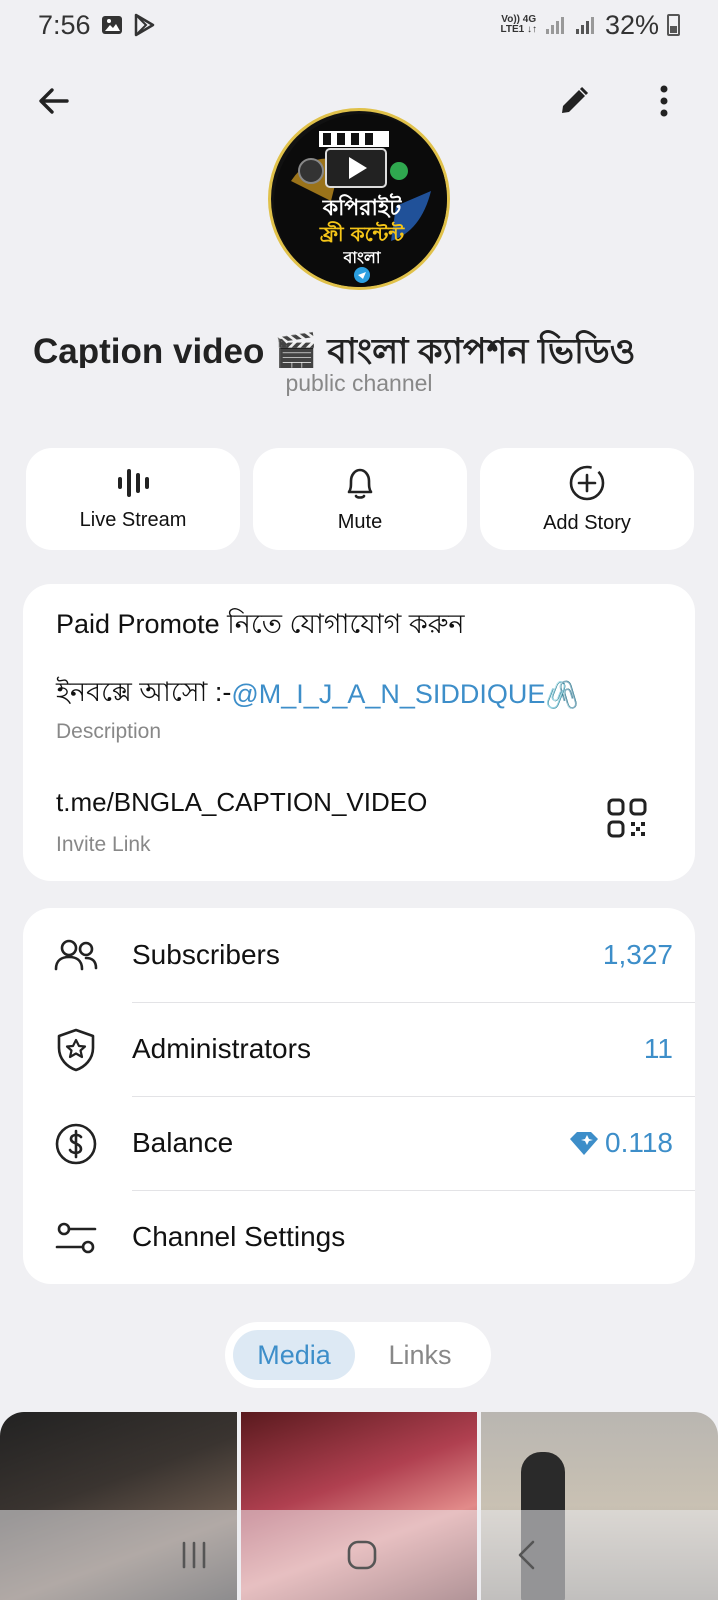  What do you see at coordinates (359, 25) in the screenshot?
I see `status-bar: 7:56 Vo)) 4G LTE1 ↓↑ 32%` at bounding box center [359, 25].